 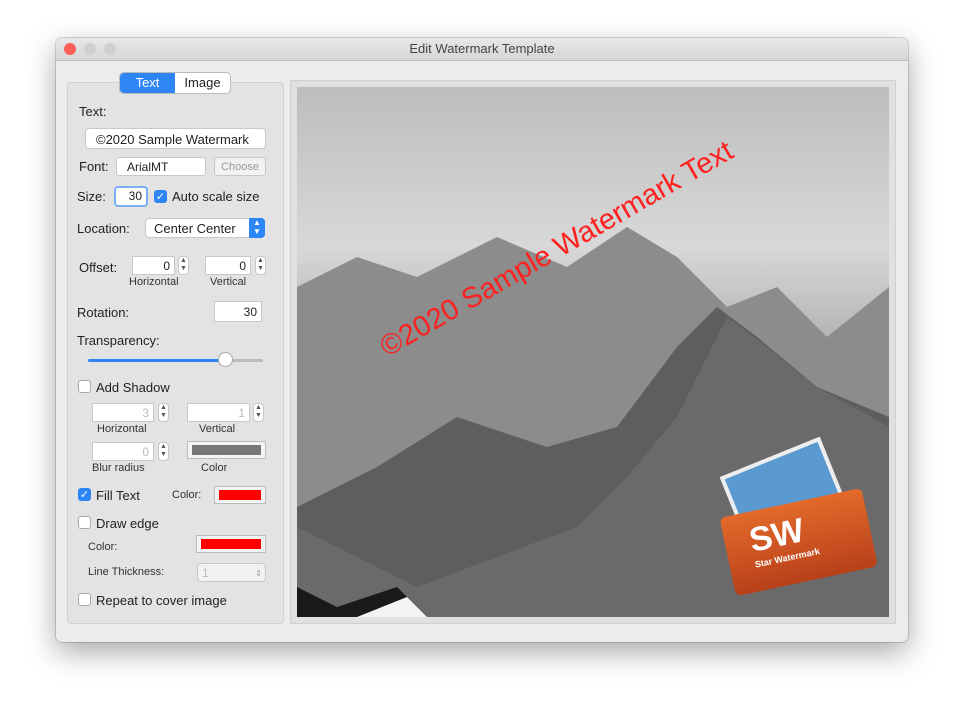 What do you see at coordinates (154, 282) in the screenshot?
I see `offset-horizontal-label: Horizontal` at bounding box center [154, 282].